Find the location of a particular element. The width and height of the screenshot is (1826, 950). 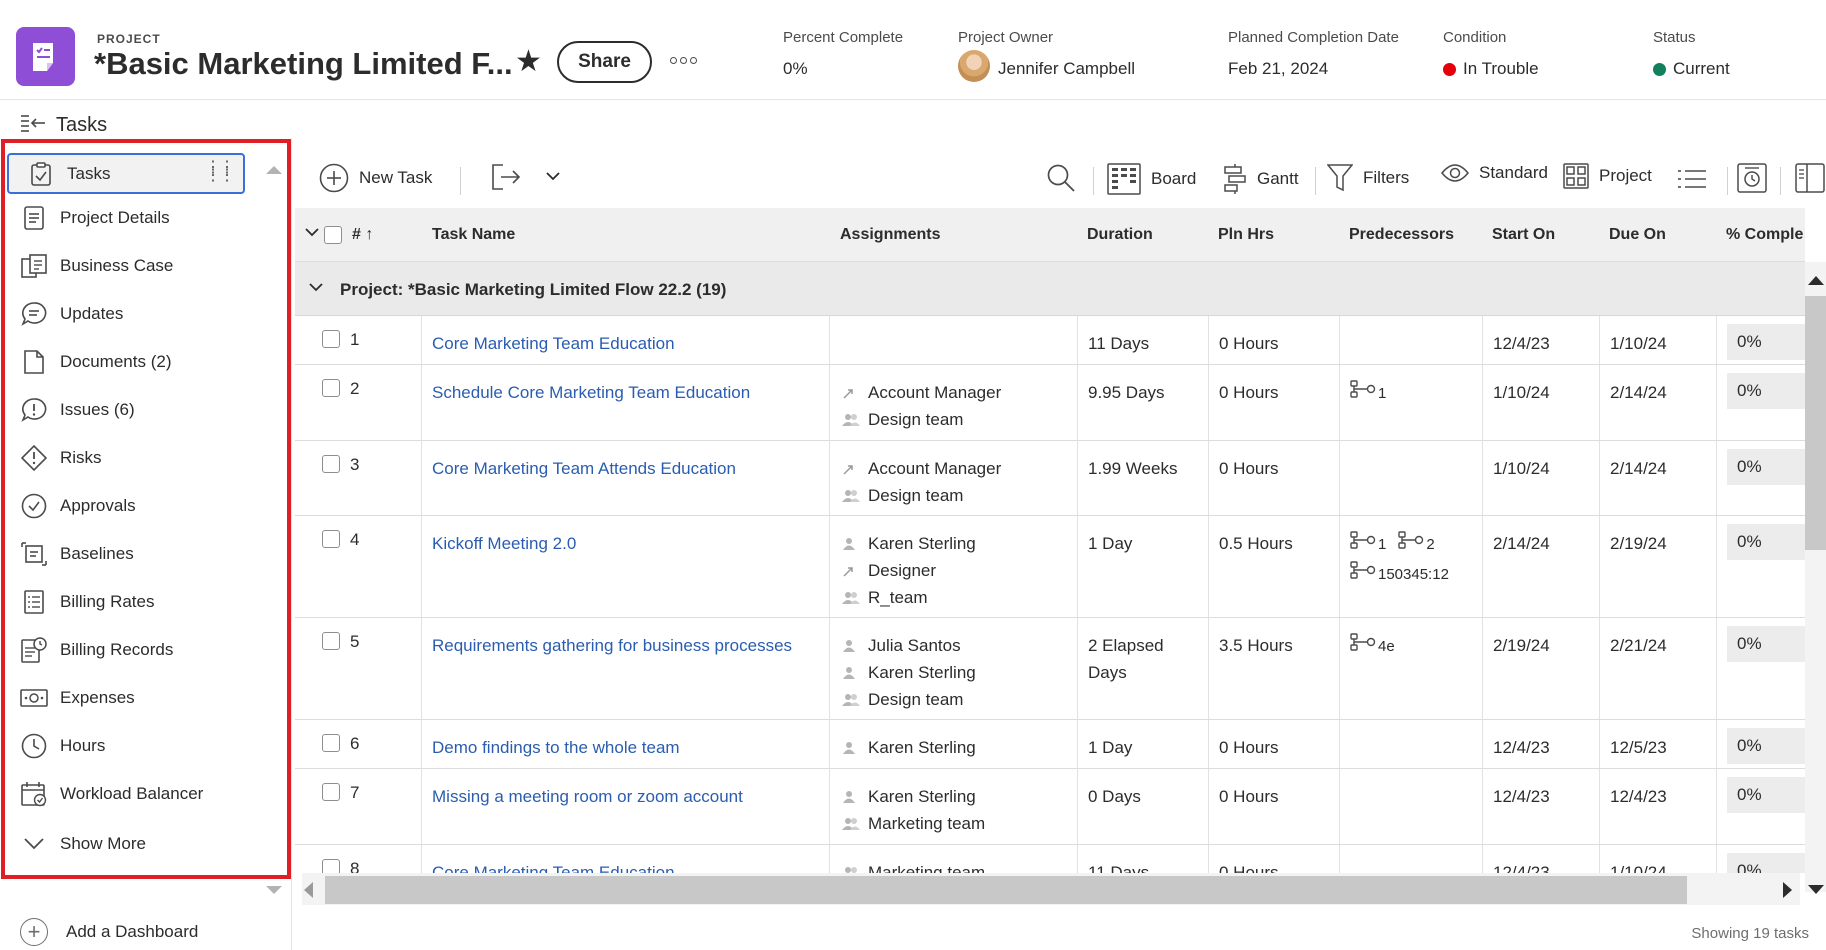

board-button: Board is located at coordinates (1151, 179).